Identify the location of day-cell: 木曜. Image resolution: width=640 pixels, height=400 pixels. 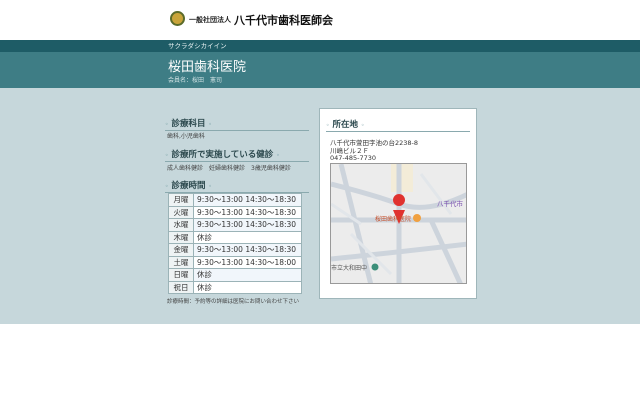
(181, 237).